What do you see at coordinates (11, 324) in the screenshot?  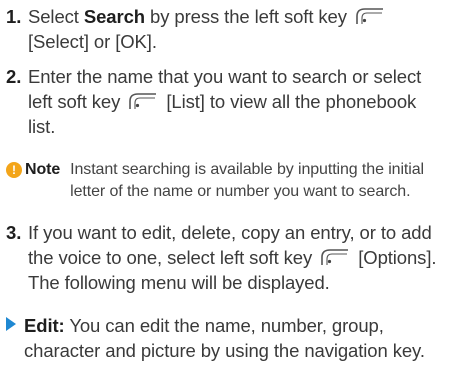 I see `triangle-bullet-icon` at bounding box center [11, 324].